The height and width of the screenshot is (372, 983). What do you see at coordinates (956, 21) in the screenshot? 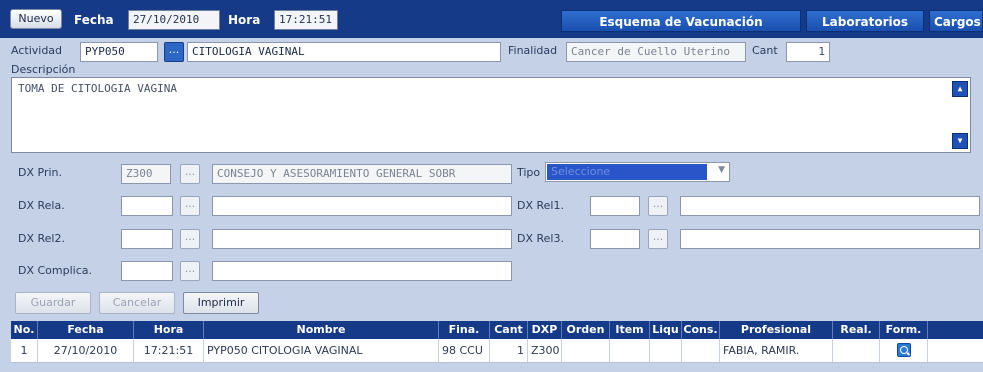
I see `tab-cargos: Cargos` at bounding box center [956, 21].